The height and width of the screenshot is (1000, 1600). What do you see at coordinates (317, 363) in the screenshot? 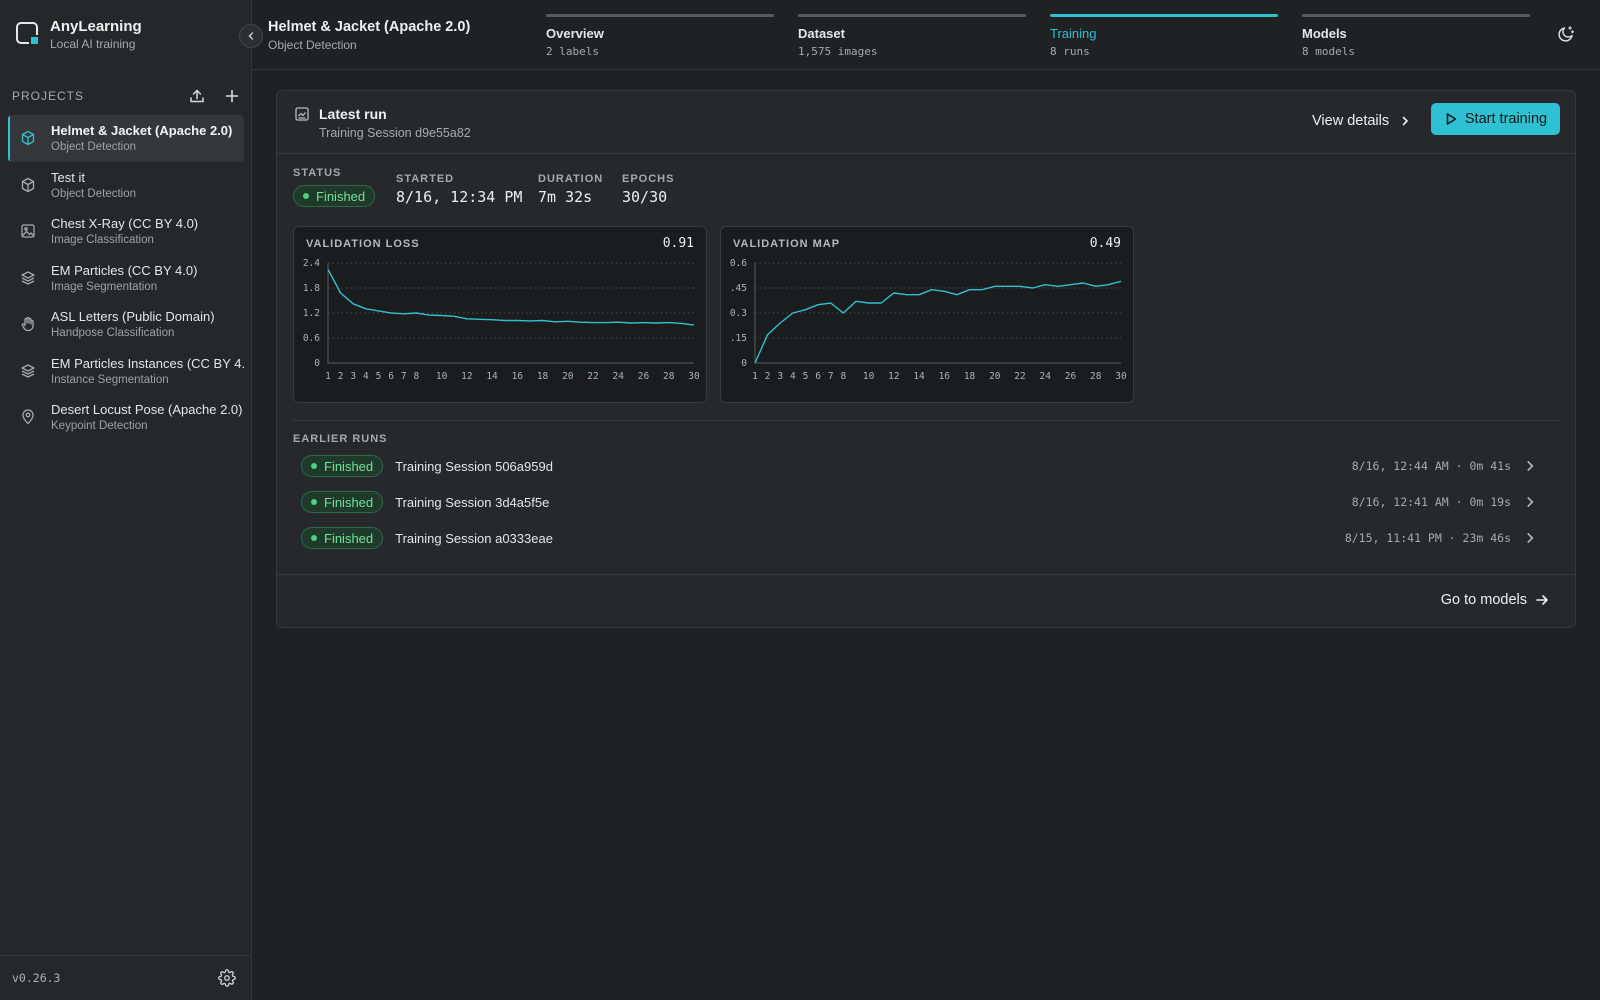
I see `y-tick-label: 0` at bounding box center [317, 363].